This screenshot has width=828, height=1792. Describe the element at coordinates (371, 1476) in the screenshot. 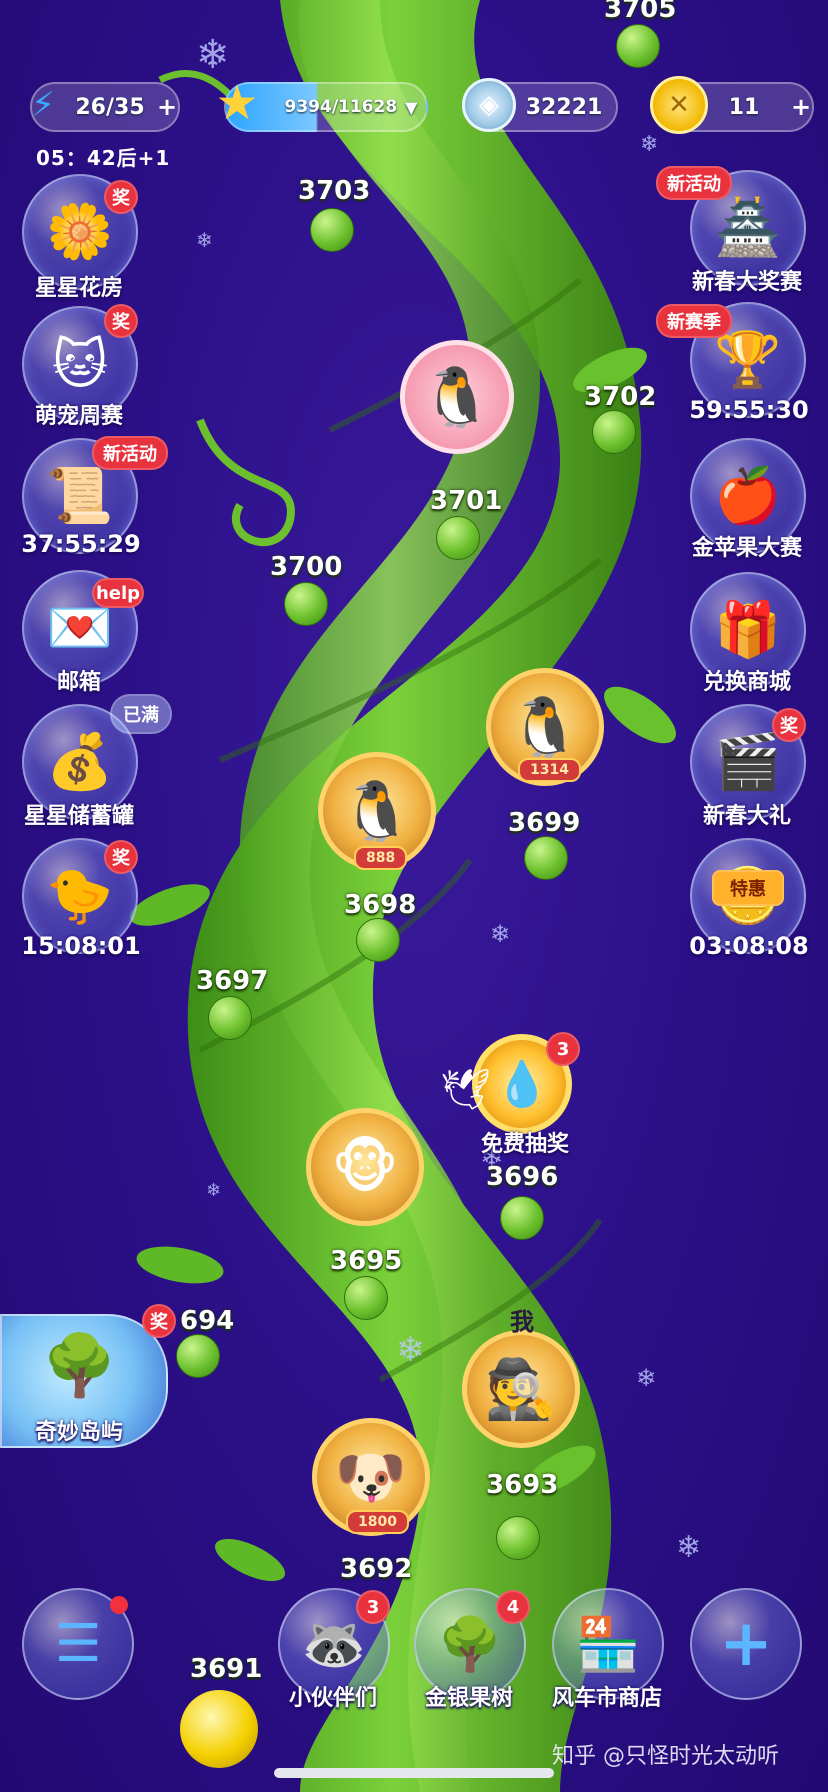

I see `friend-avatar-image: 🐶` at that location.